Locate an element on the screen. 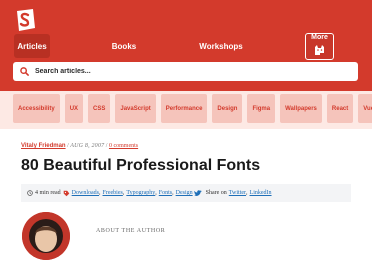 This screenshot has width=372, height=260. nav-books: Books is located at coordinates (124, 46).